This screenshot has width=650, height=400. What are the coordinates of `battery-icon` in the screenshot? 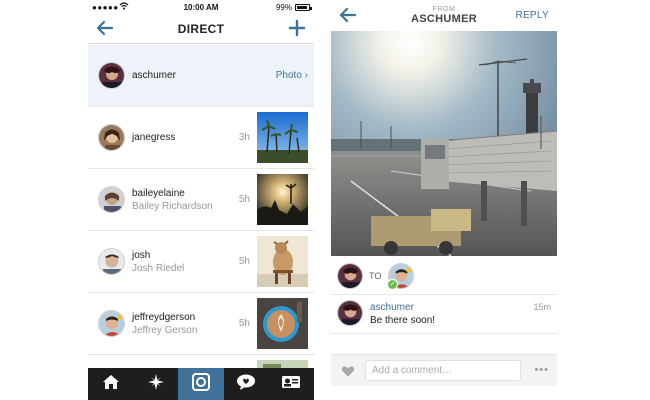 It's located at (303, 7).